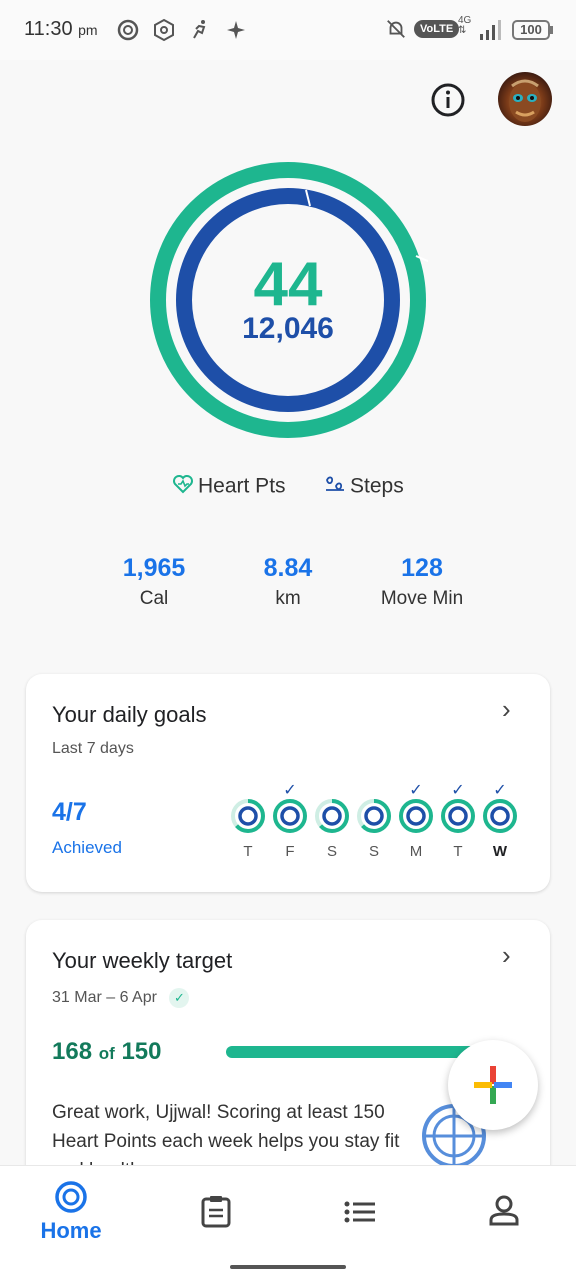  What do you see at coordinates (236, 30) in the screenshot?
I see `sparkle-notification-icon` at bounding box center [236, 30].